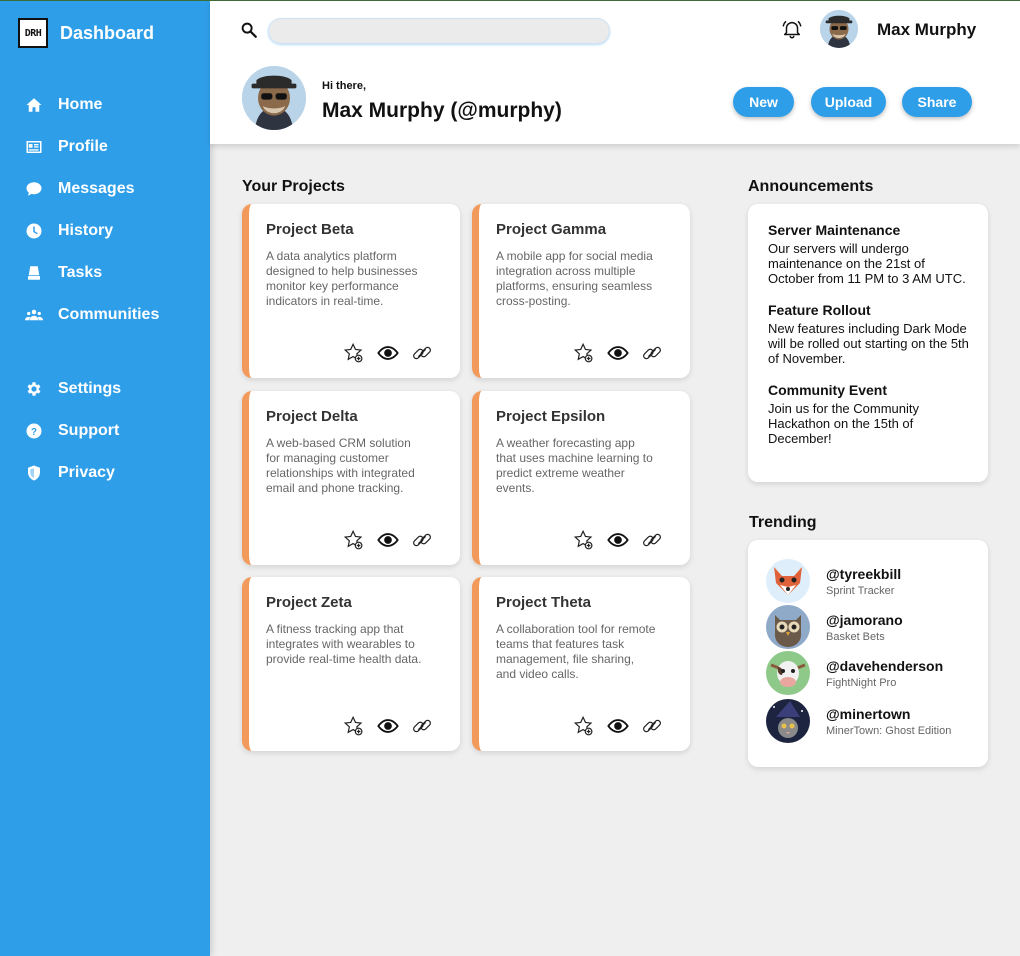  I want to click on wizard-cat-avatar, so click(788, 721).